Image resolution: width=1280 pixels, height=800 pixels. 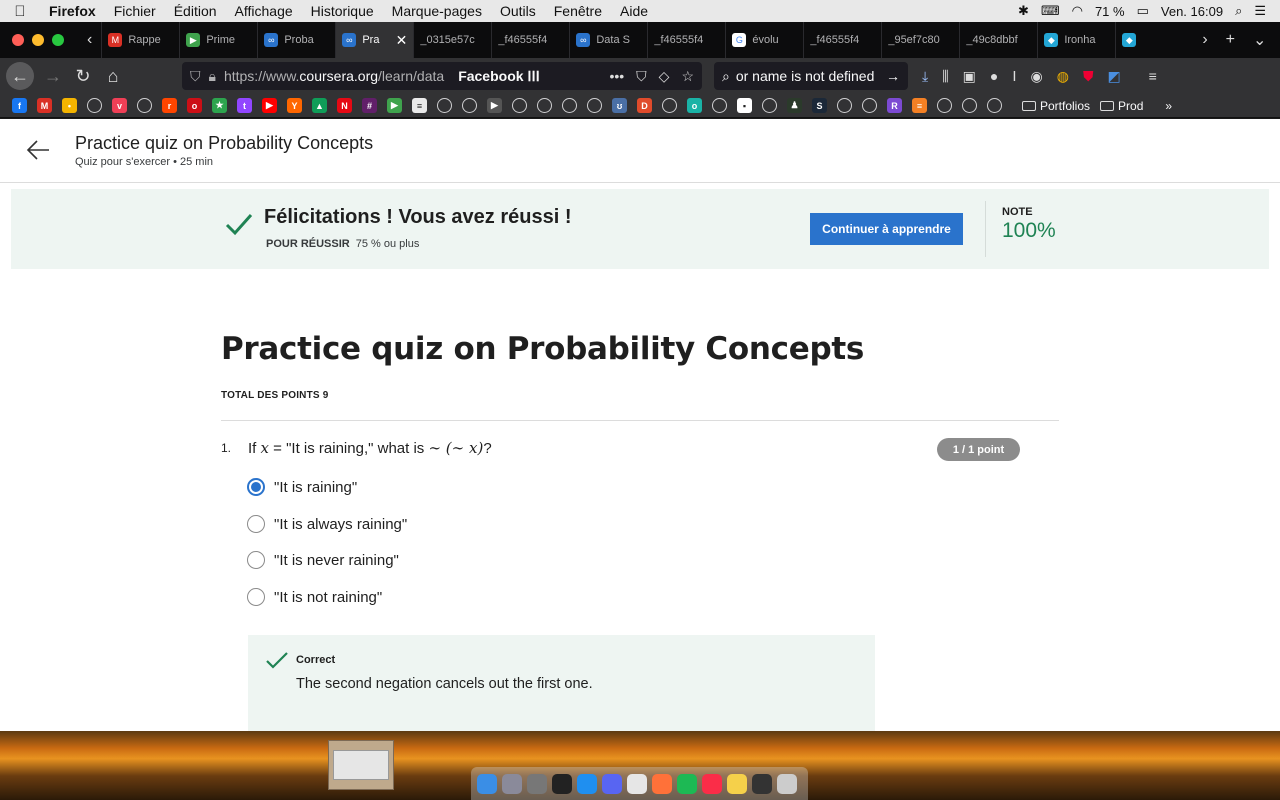 What do you see at coordinates (1014, 76) in the screenshot?
I see `containers-icon: ⵏ` at bounding box center [1014, 76].